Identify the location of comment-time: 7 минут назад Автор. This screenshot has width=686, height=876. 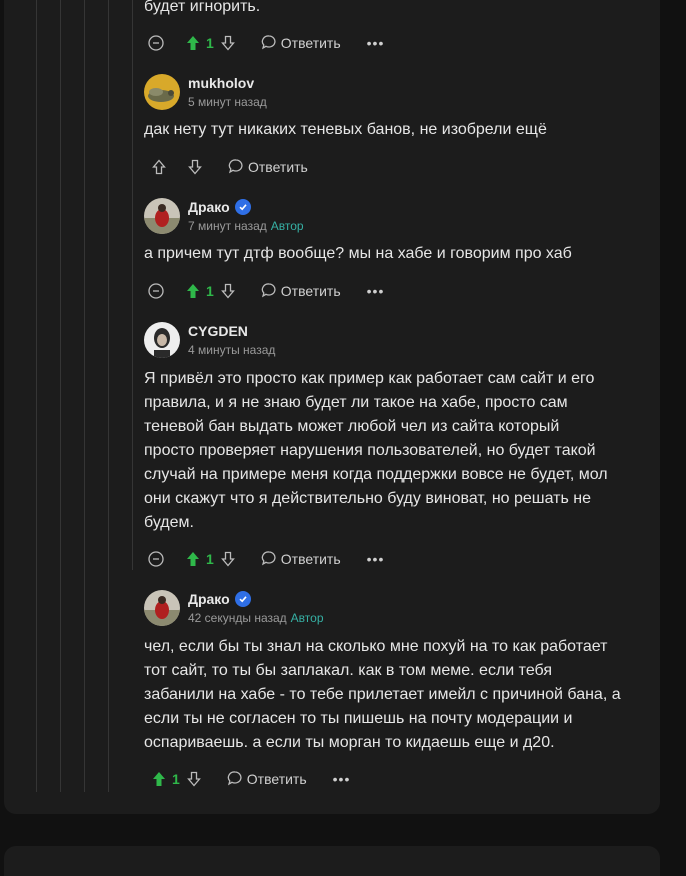
(246, 226).